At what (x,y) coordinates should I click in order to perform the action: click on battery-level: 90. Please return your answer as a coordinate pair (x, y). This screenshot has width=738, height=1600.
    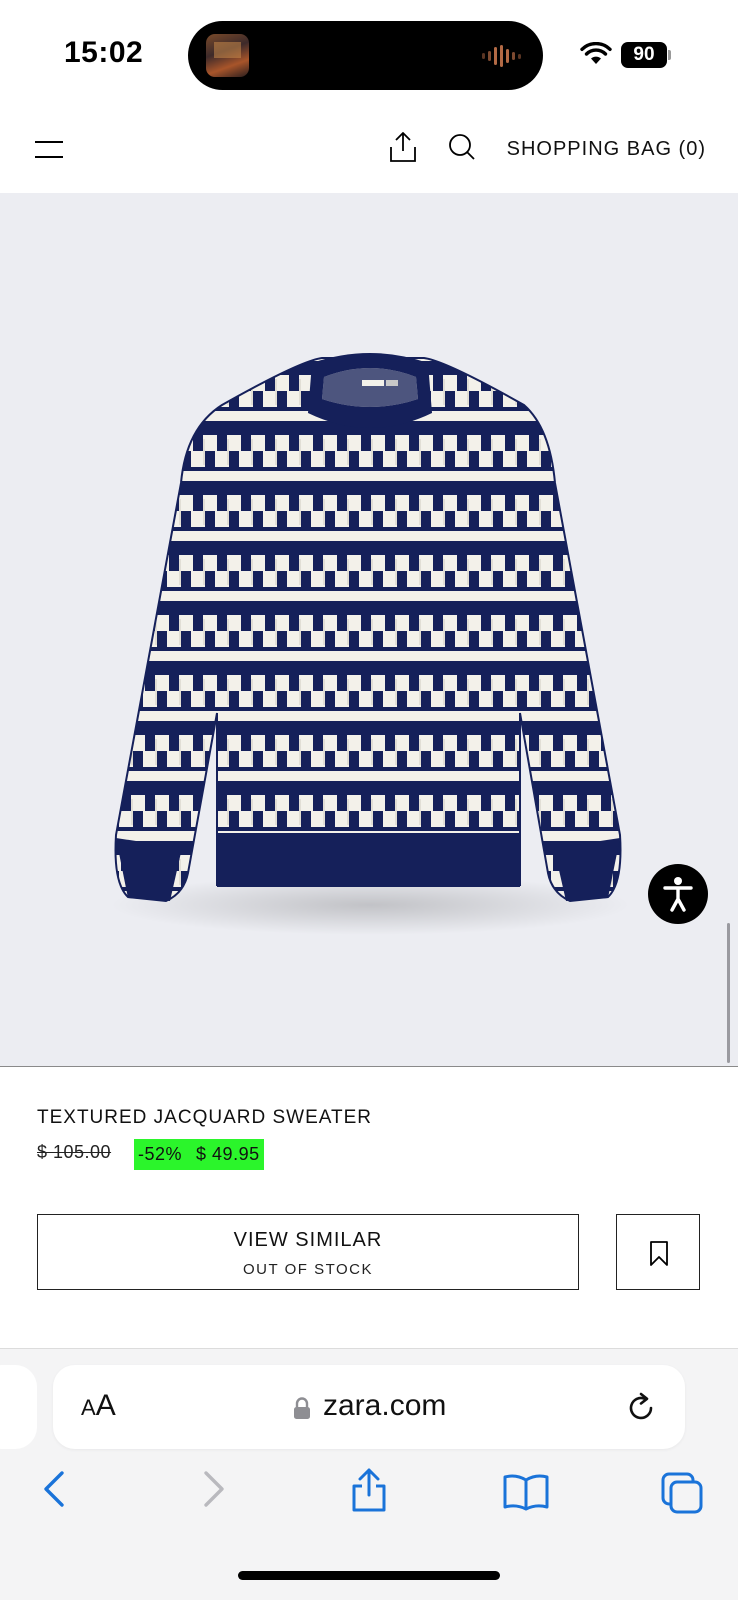
    Looking at the image, I should click on (644, 55).